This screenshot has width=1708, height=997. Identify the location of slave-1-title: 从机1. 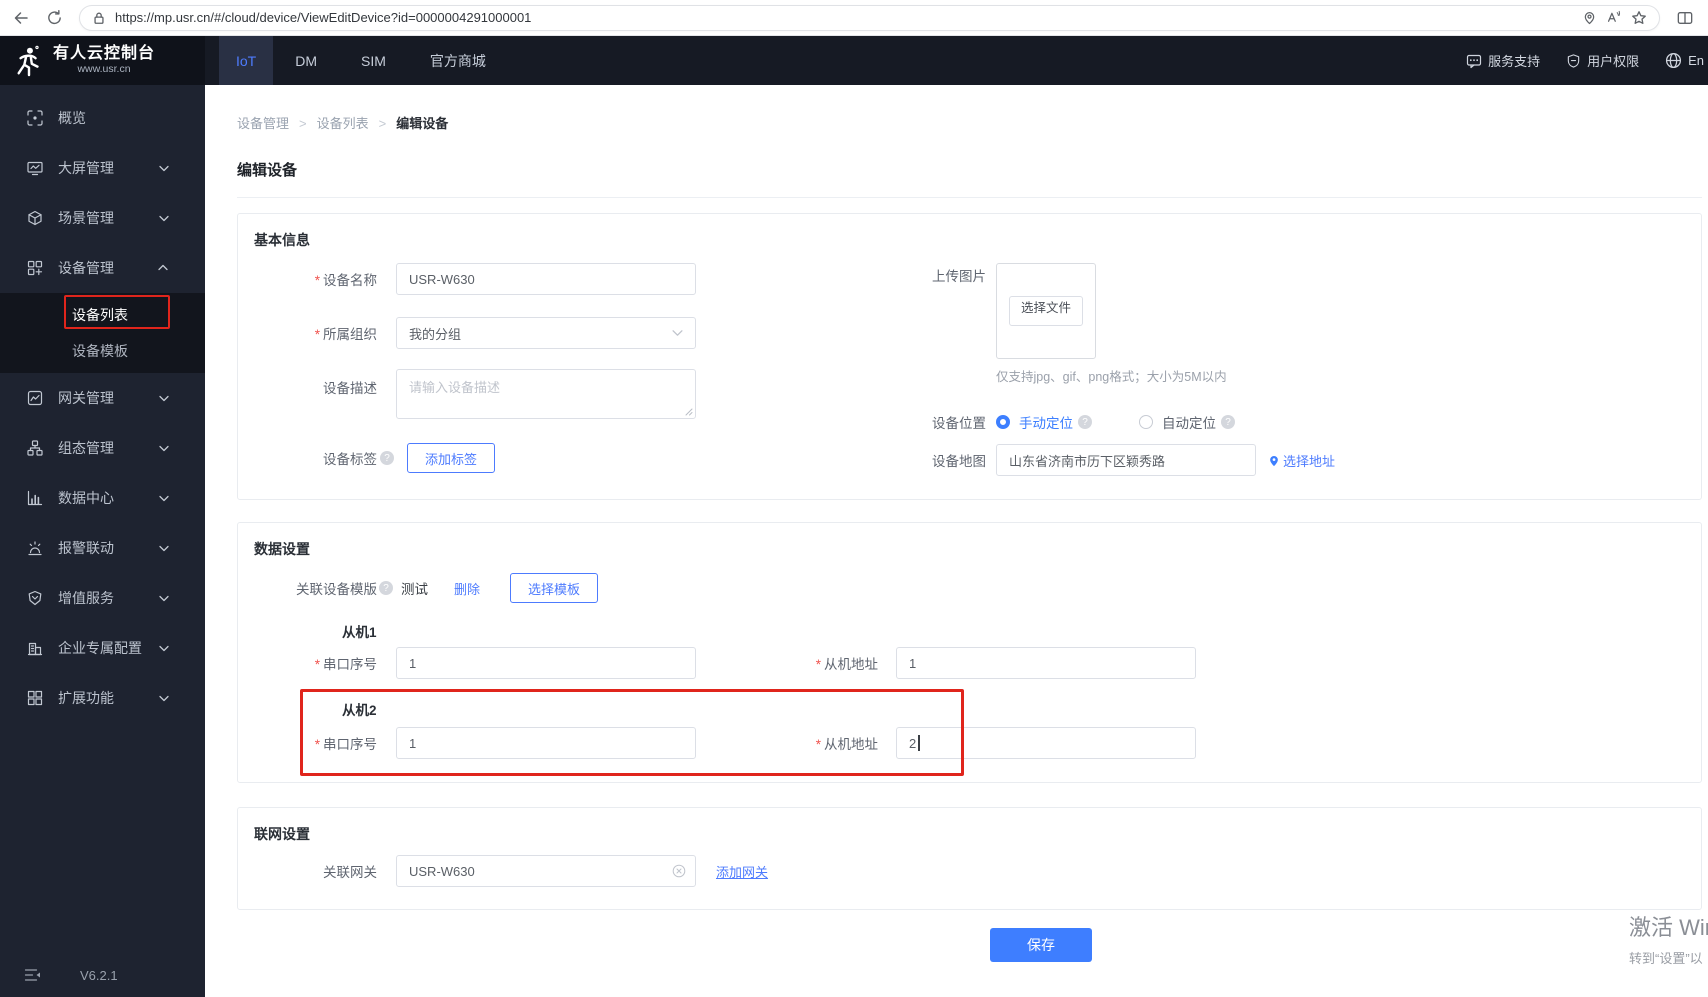
(359, 632).